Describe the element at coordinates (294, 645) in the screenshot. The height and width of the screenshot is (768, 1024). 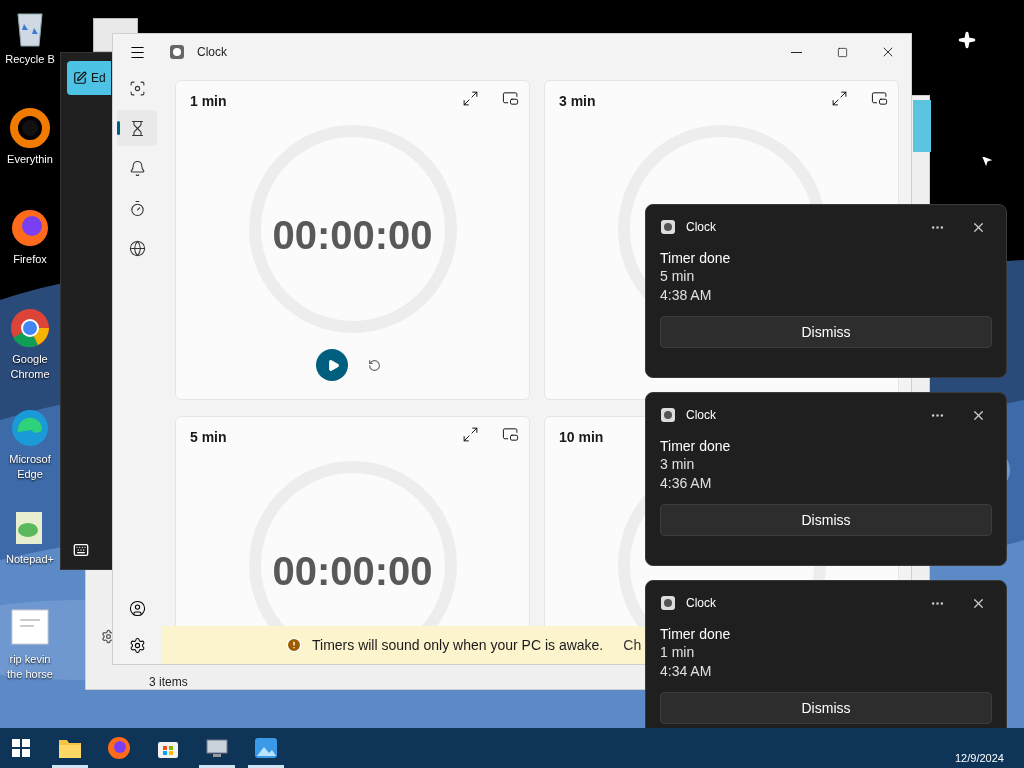
I see `warning-icon` at that location.